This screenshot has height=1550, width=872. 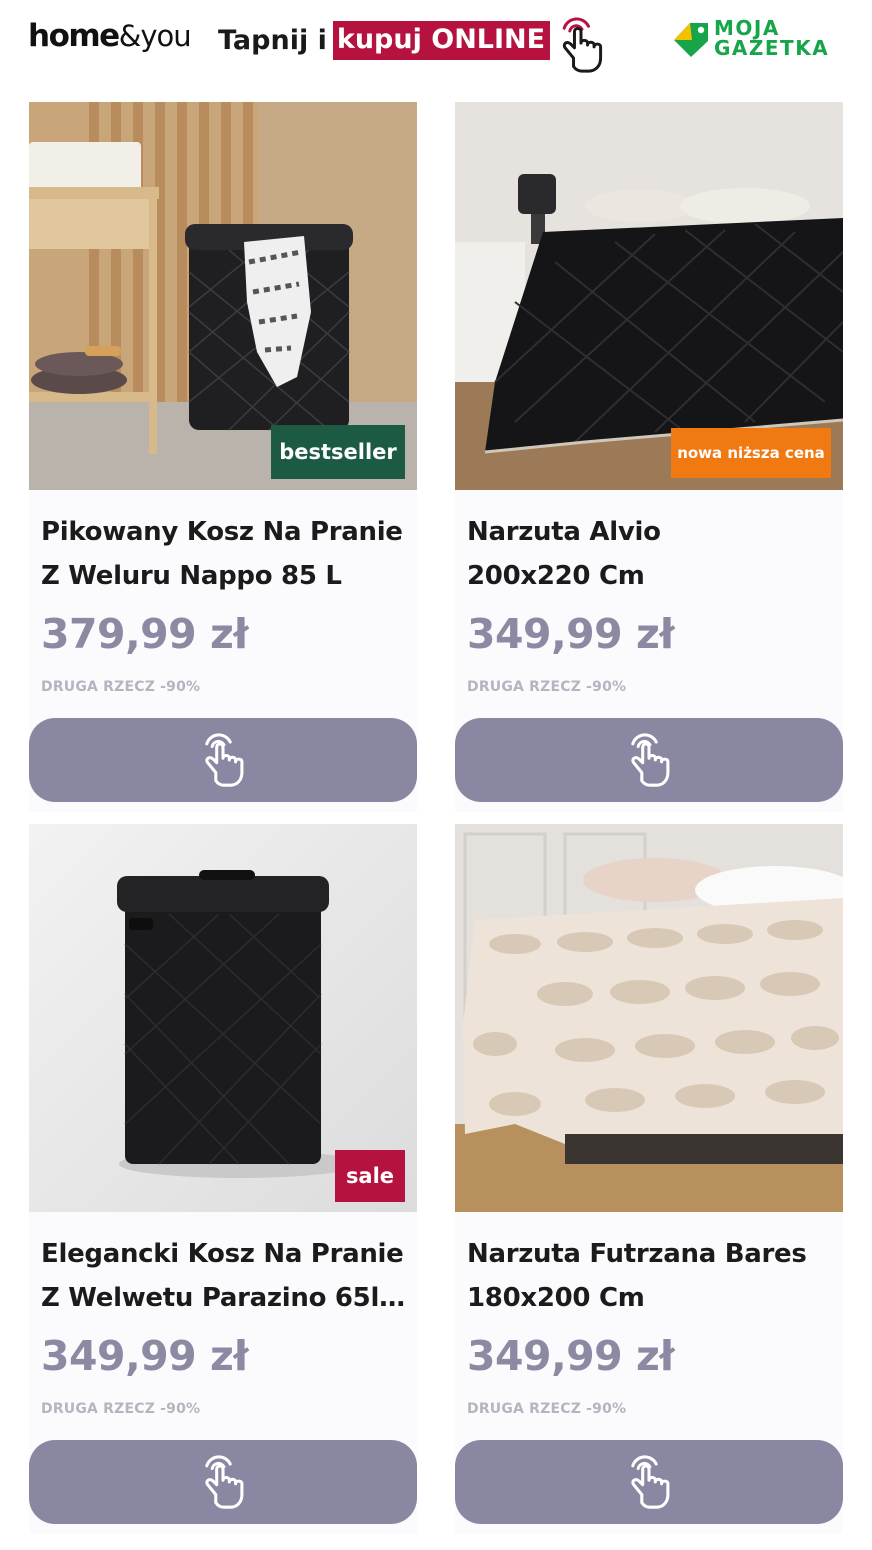 What do you see at coordinates (145, 634) in the screenshot?
I see `product-price: 379,99 zł` at bounding box center [145, 634].